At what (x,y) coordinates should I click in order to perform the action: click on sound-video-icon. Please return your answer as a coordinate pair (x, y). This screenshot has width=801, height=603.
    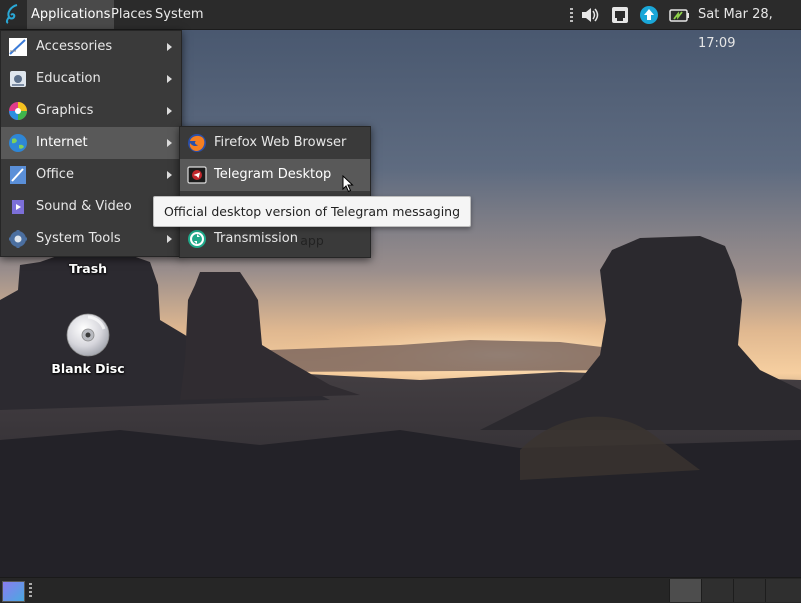
    Looking at the image, I should click on (18, 207).